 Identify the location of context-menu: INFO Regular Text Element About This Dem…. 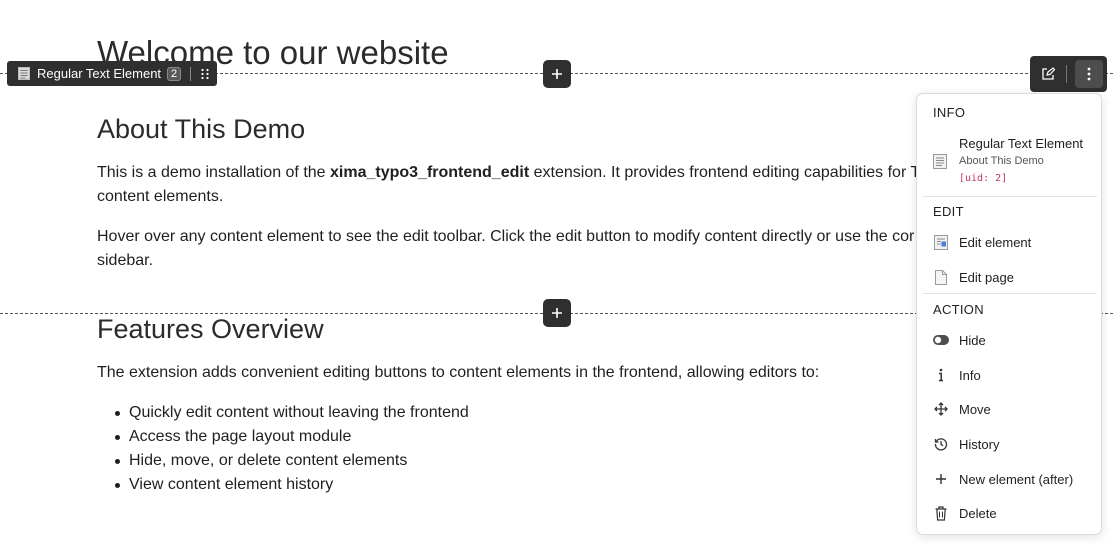
(1009, 314).